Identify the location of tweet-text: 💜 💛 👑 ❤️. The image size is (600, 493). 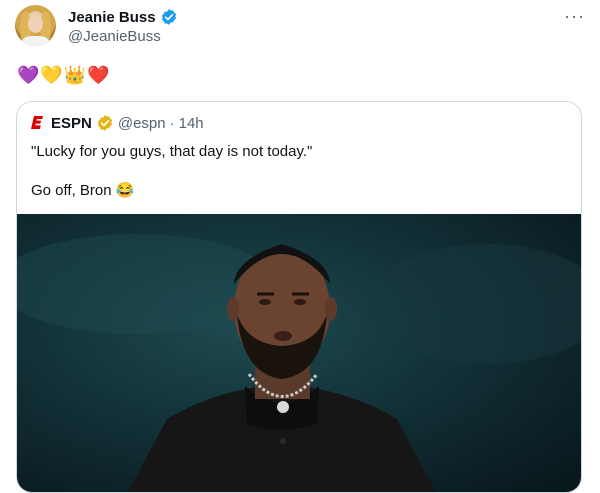
(63, 75).